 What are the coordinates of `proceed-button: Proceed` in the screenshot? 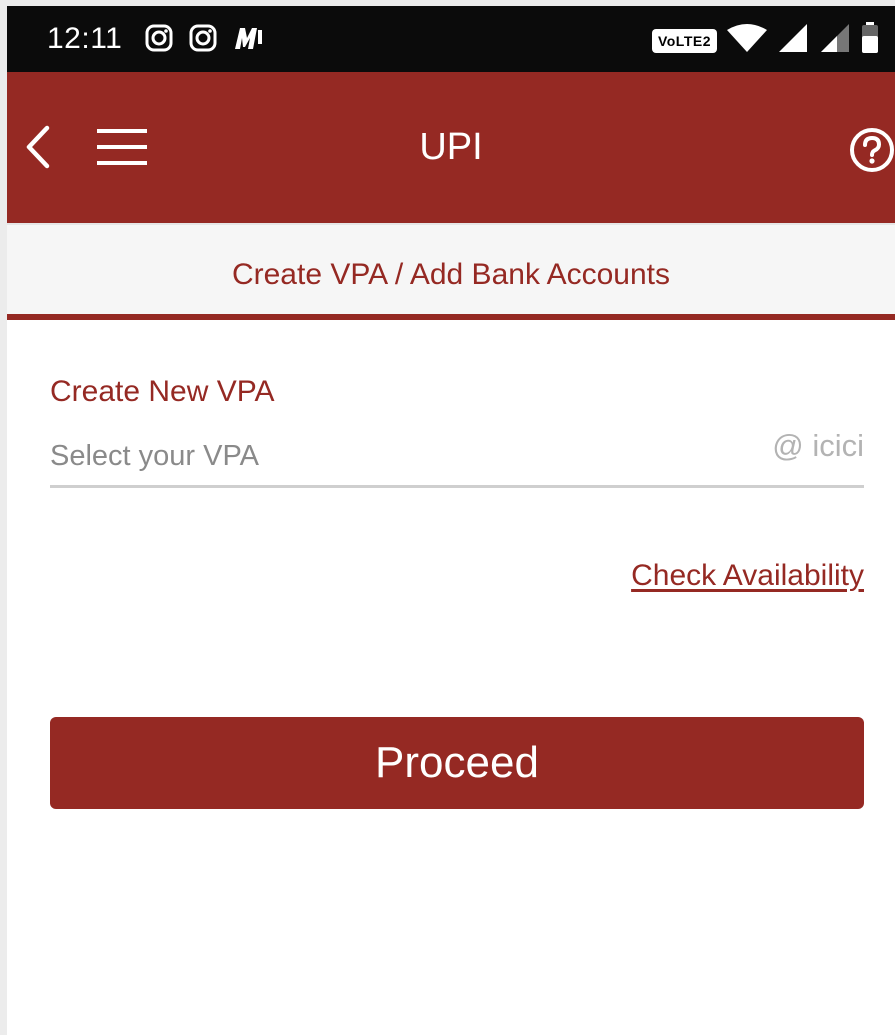 It's located at (457, 763).